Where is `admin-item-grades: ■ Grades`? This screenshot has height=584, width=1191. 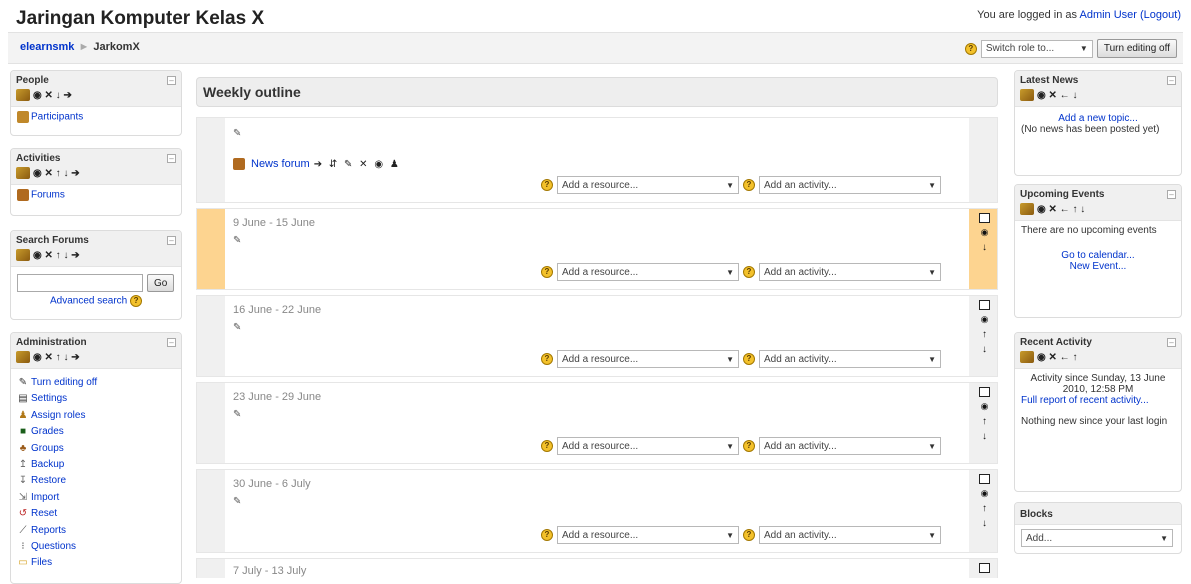 admin-item-grades: ■ Grades is located at coordinates (96, 432).